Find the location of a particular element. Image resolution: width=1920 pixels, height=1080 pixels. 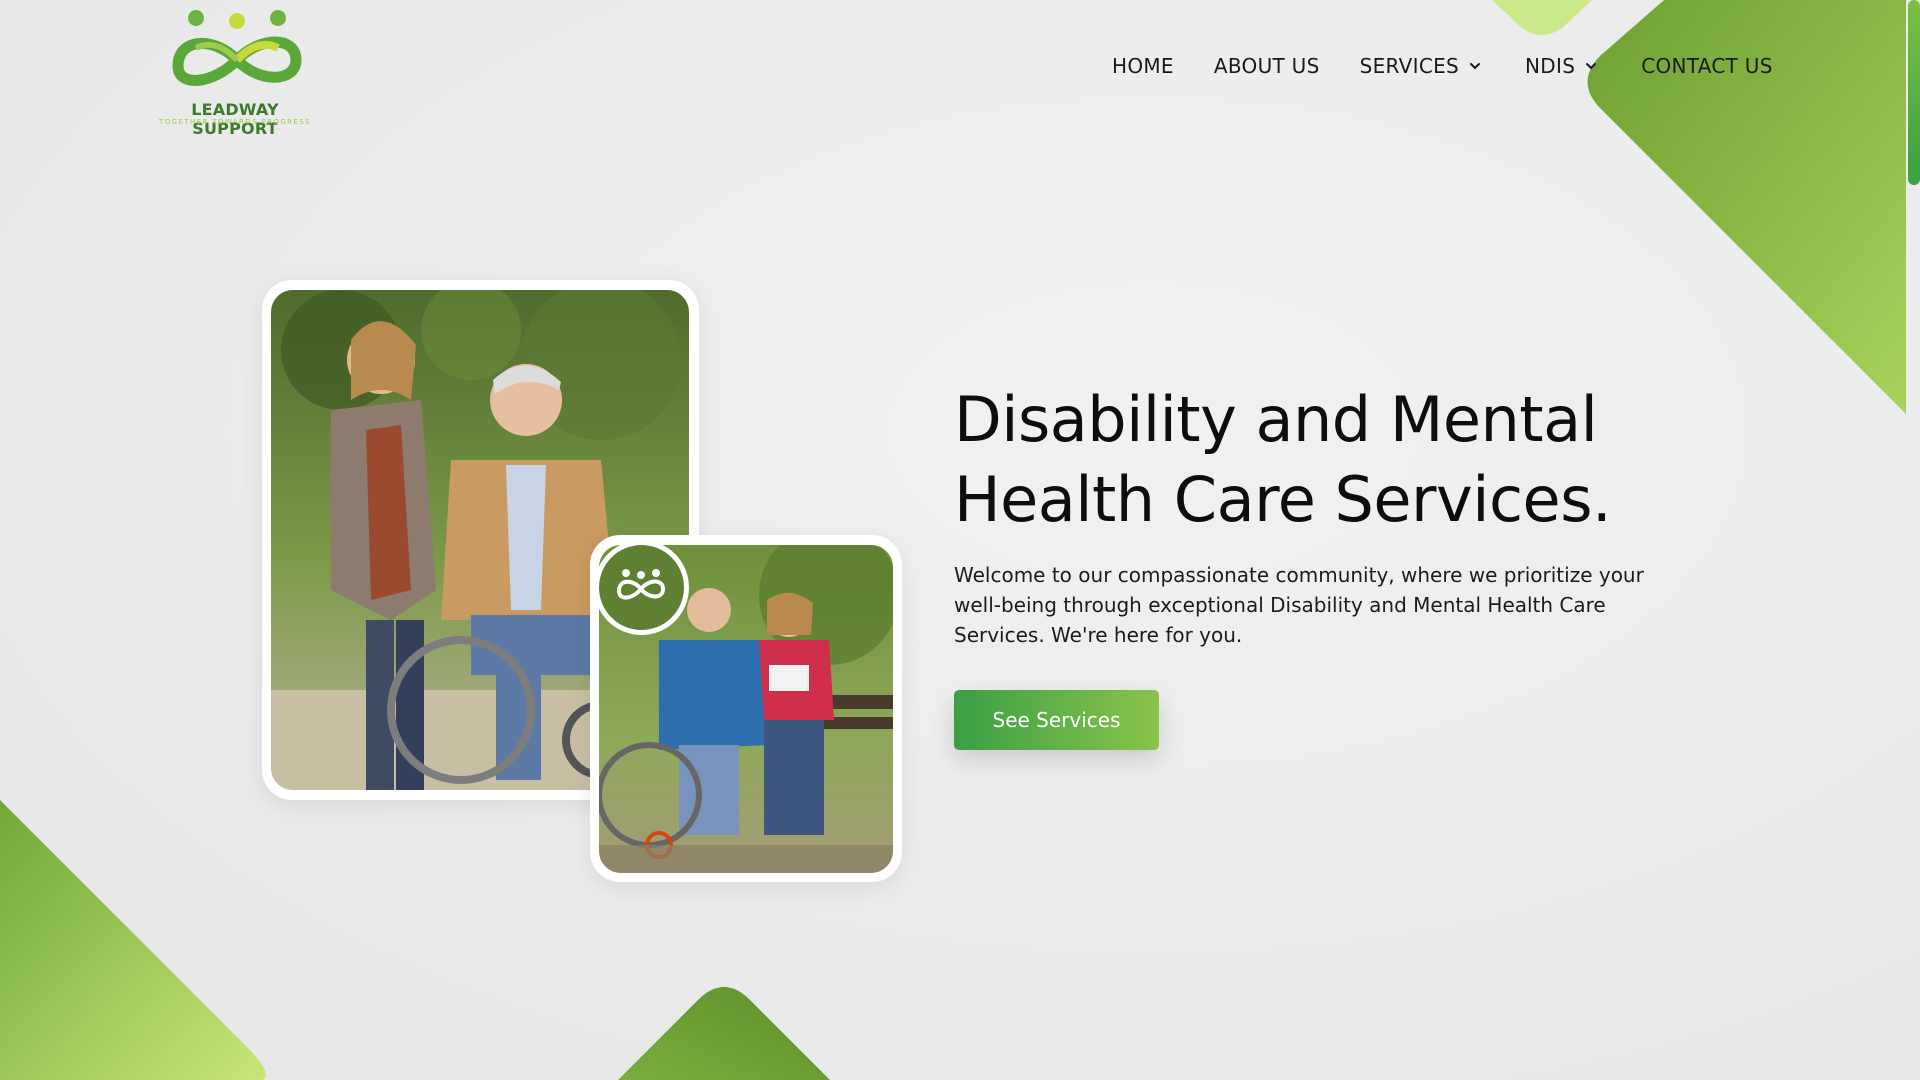

nav-ndis: NDIS is located at coordinates (1561, 66).